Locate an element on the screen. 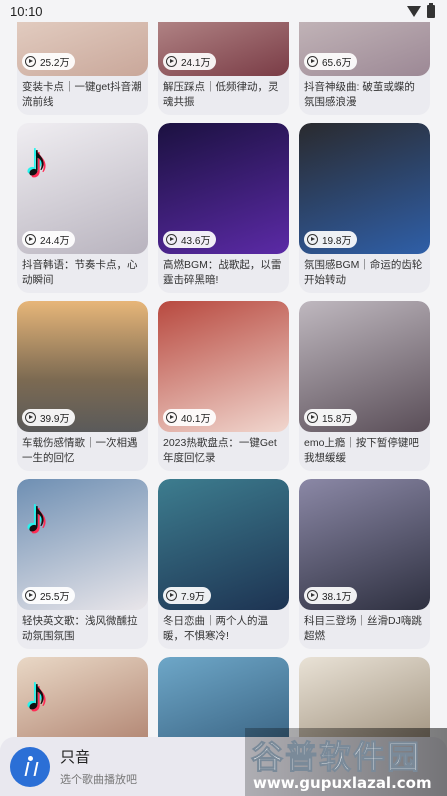 The height and width of the screenshot is (796, 447). play-count: 39.9万 is located at coordinates (55, 419).